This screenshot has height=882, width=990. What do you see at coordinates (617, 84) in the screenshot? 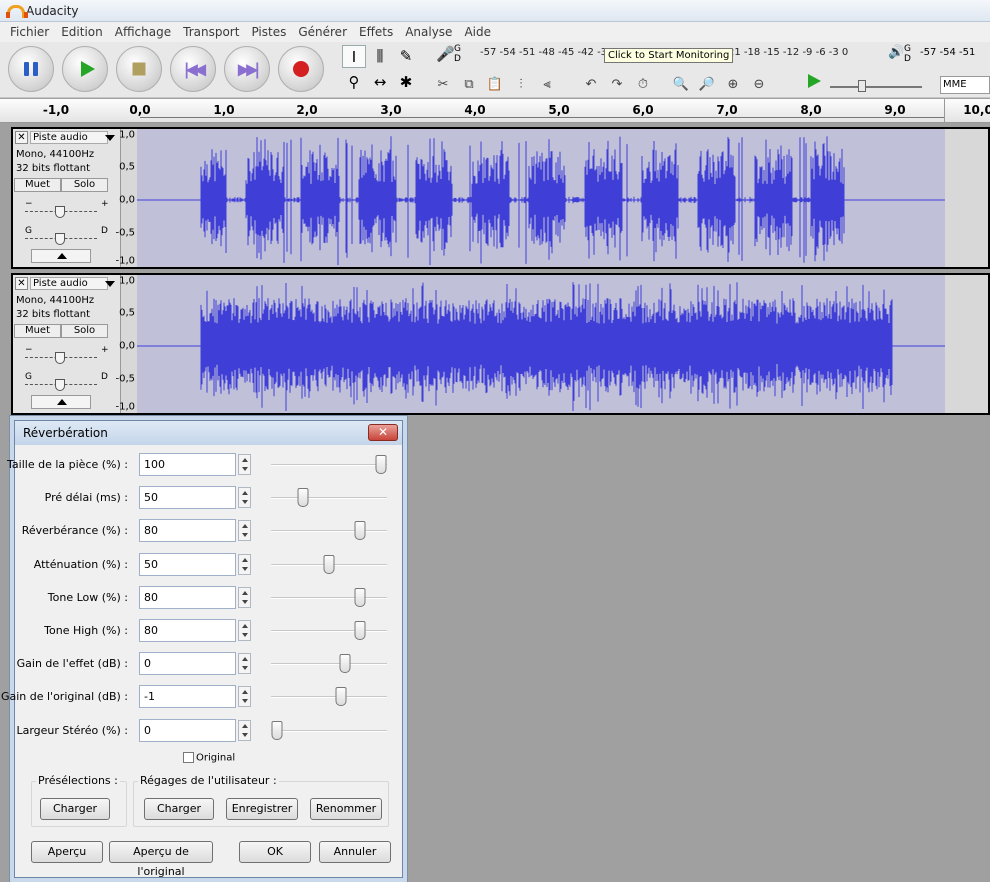
I see `redo-icon: ↷` at bounding box center [617, 84].